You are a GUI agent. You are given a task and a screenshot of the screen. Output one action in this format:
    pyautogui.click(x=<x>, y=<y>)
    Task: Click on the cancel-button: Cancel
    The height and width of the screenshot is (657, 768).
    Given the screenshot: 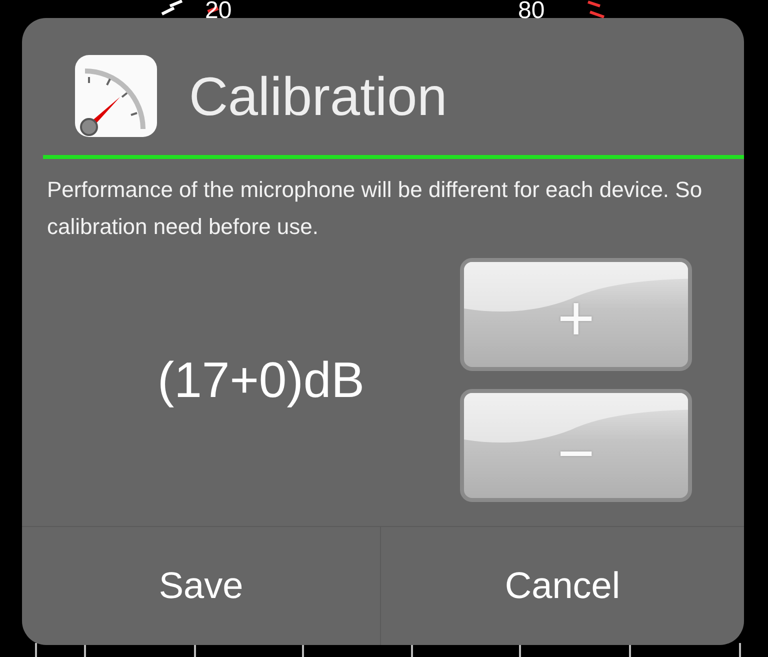 What is the action you would take?
    pyautogui.click(x=562, y=586)
    